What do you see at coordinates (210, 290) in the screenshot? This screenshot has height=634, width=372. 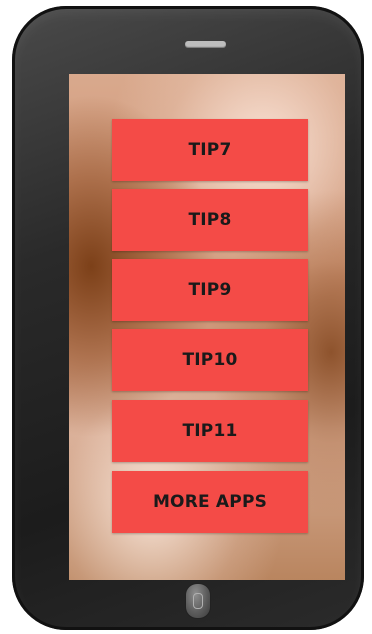 I see `tip9-button: TIP9` at bounding box center [210, 290].